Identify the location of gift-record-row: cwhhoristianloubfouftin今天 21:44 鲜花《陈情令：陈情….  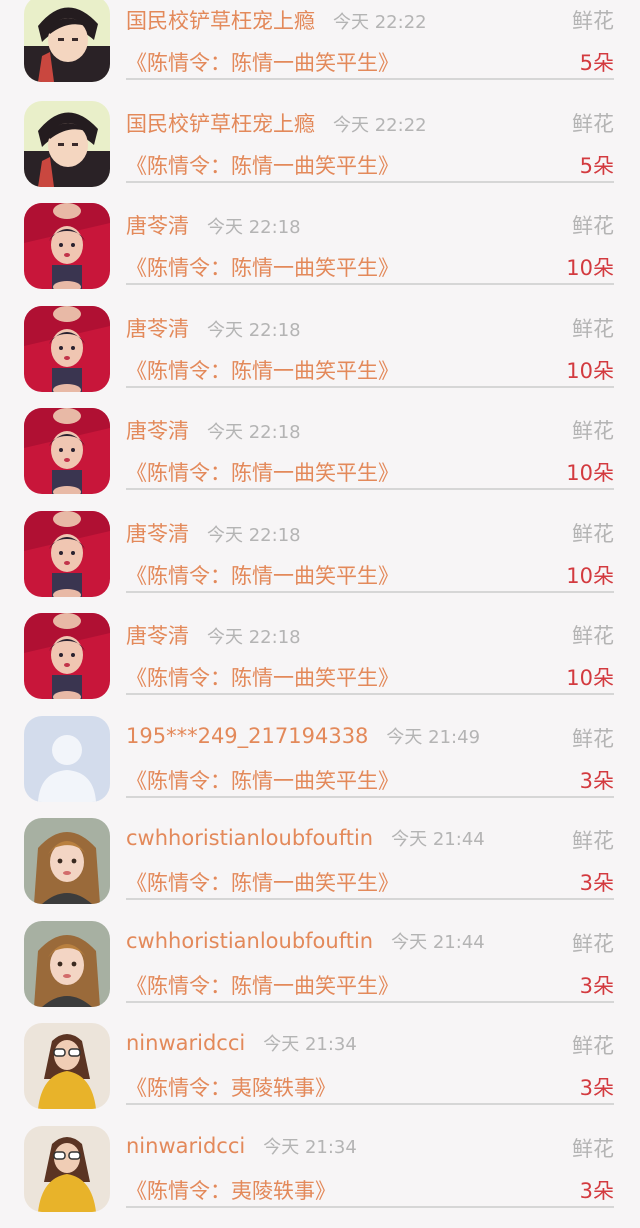
(320, 869).